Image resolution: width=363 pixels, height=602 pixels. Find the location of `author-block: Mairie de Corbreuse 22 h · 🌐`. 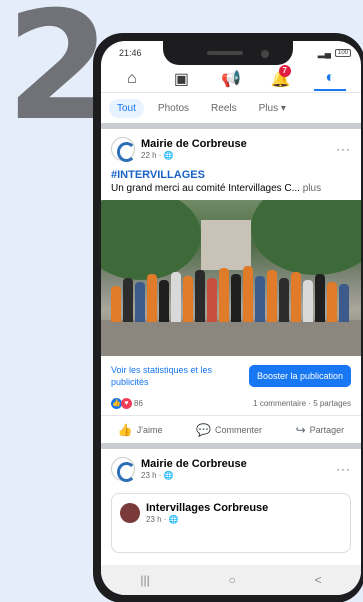

author-block: Mairie de Corbreuse 22 h · 🌐 is located at coordinates (235, 149).